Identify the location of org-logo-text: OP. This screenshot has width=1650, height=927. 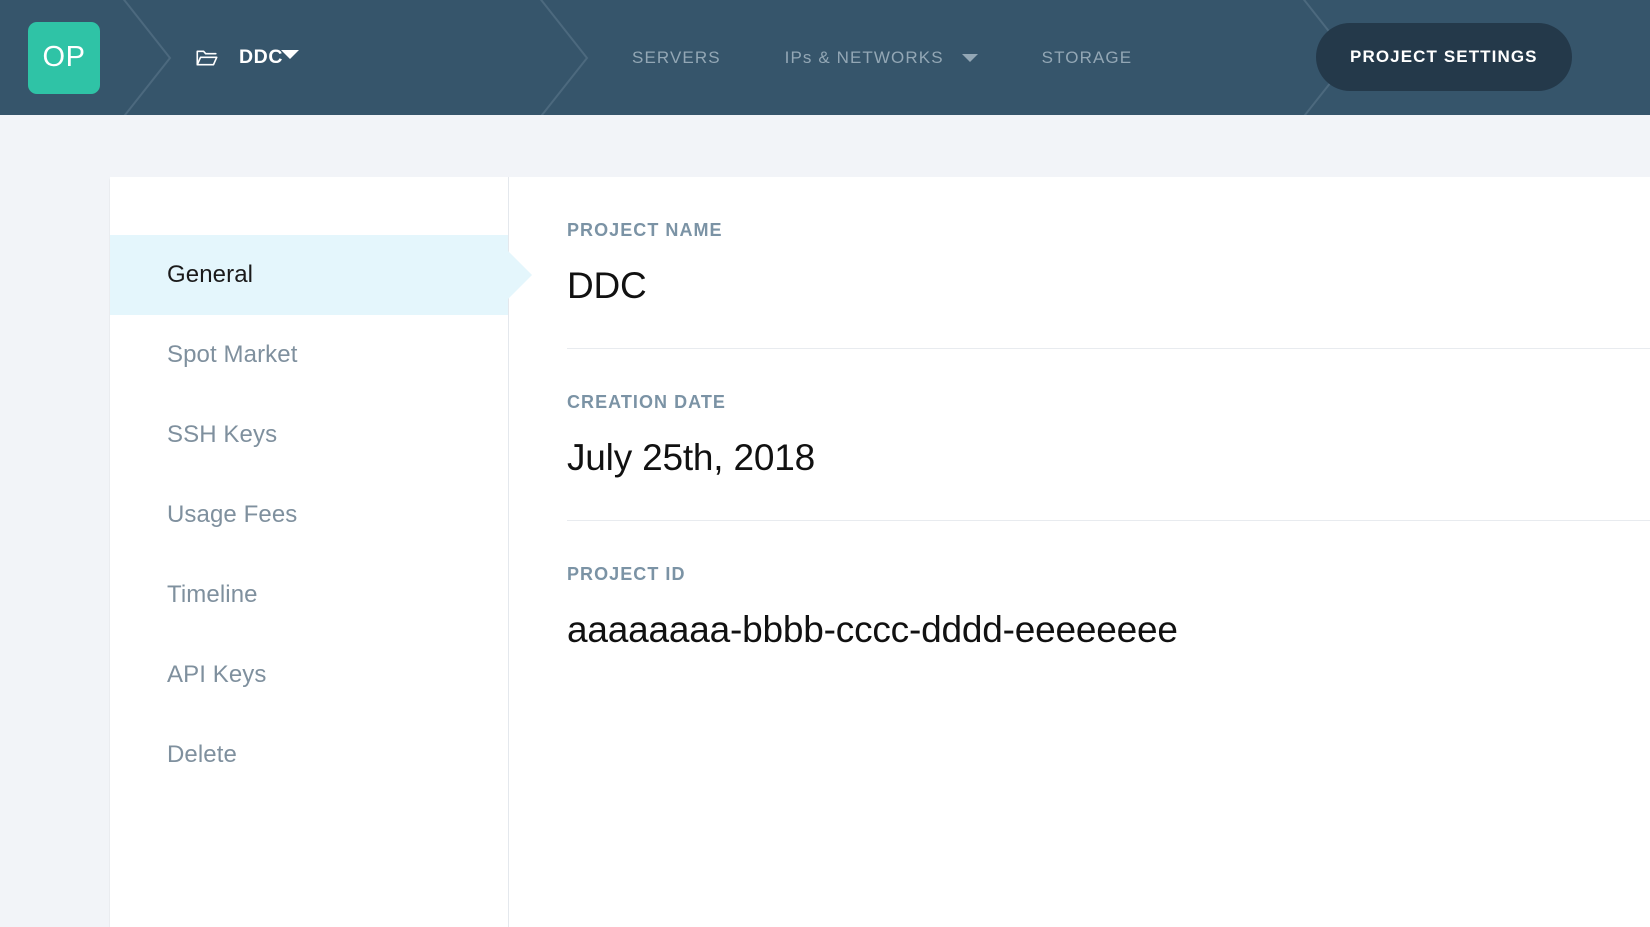
(64, 57).